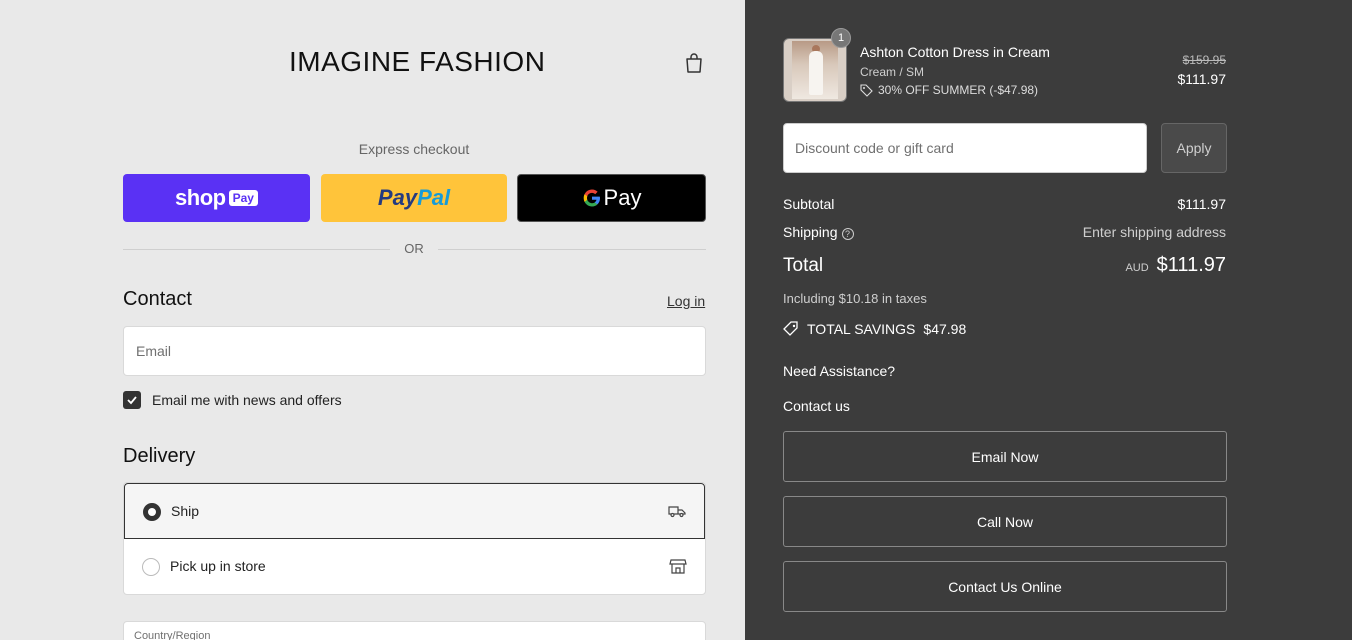 The image size is (1352, 640). I want to click on divider-right, so click(572, 249).